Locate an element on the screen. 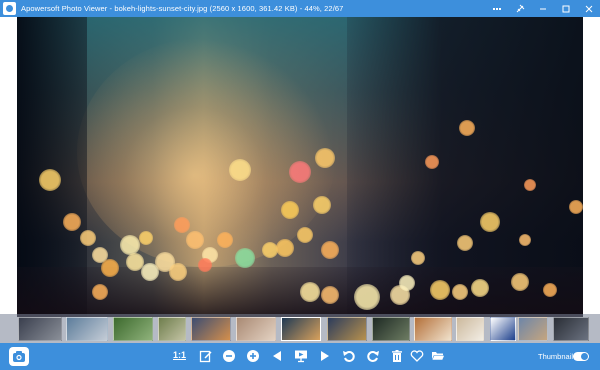 The image size is (600, 370). zoom-in-icon is located at coordinates (253, 356).